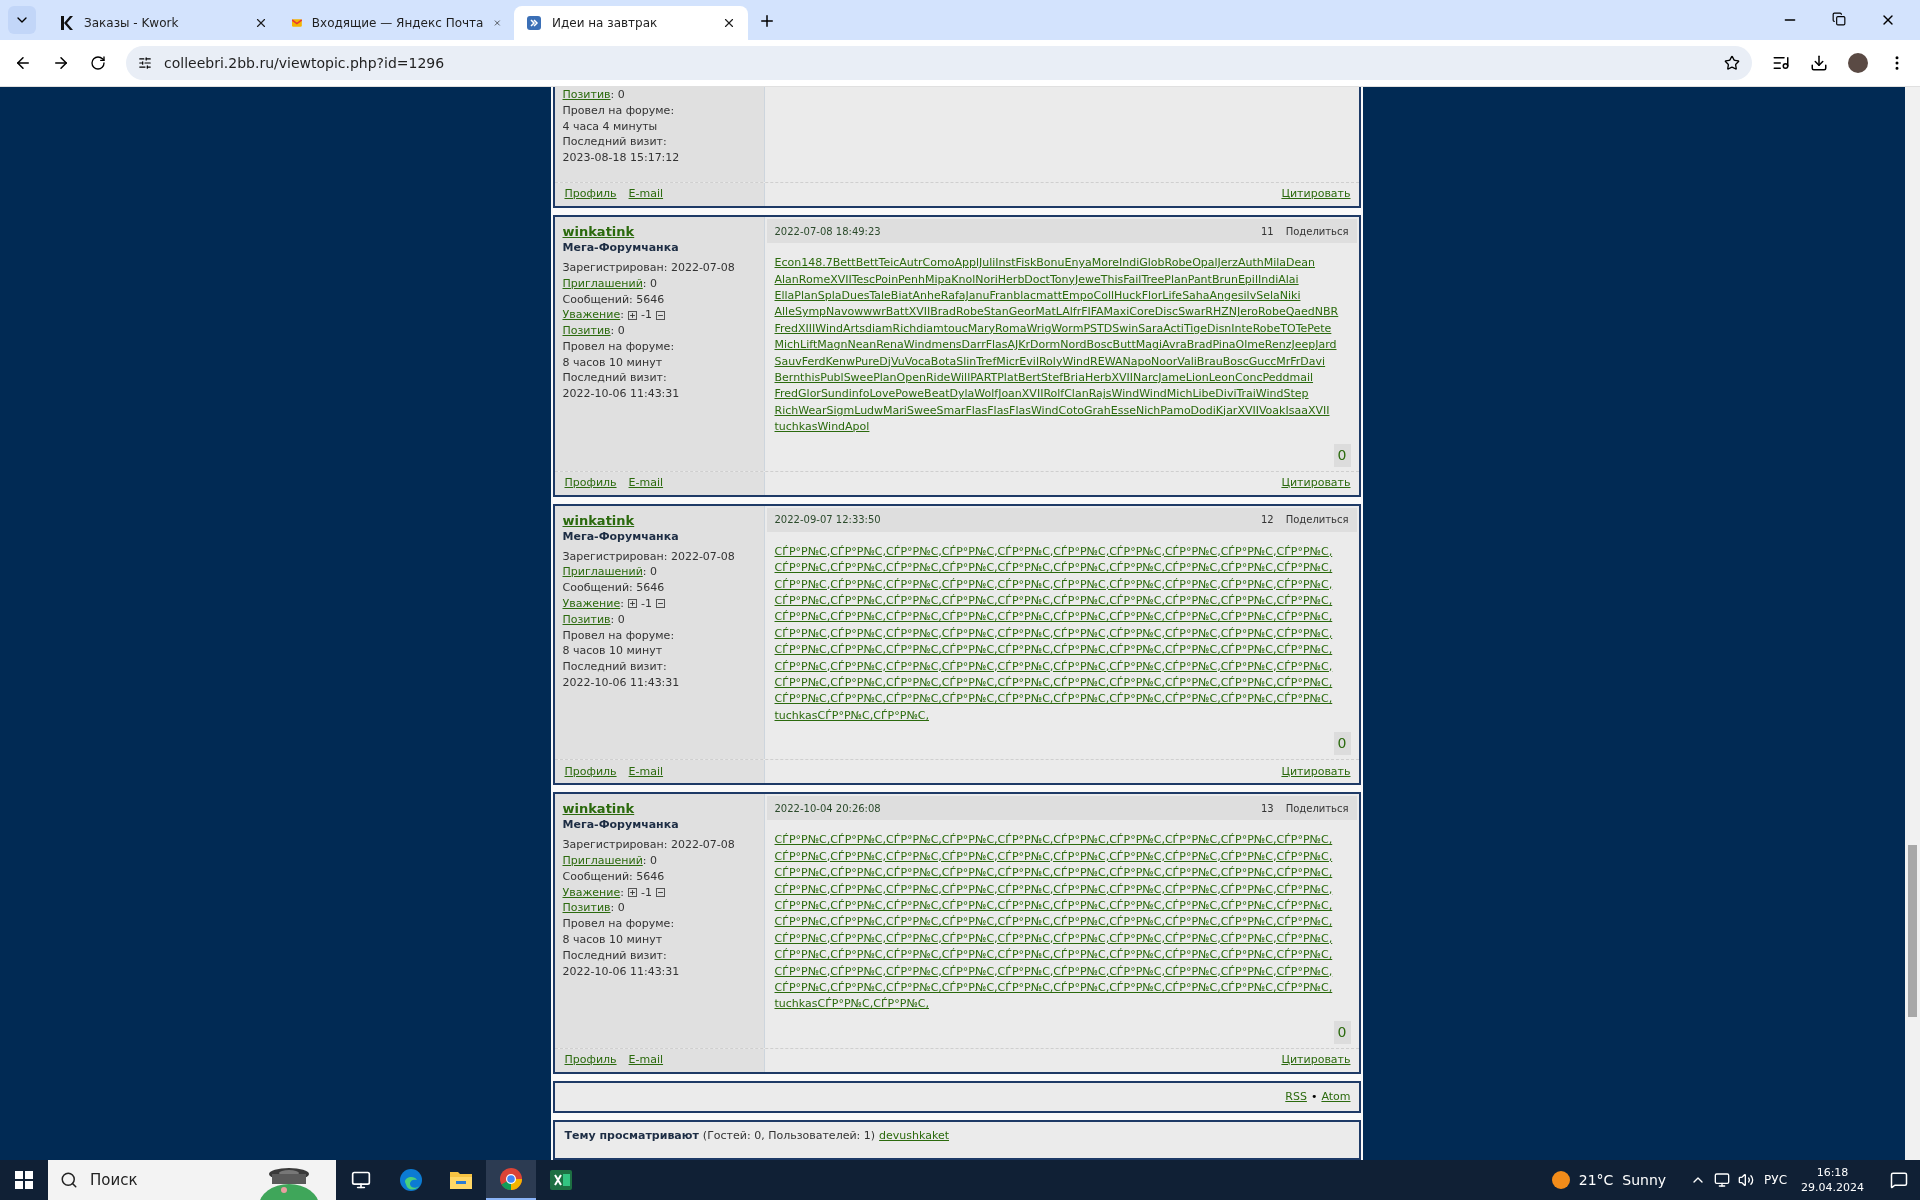 The width and height of the screenshot is (1920, 1200). What do you see at coordinates (1267, 520) in the screenshot?
I see `post-number: 12` at bounding box center [1267, 520].